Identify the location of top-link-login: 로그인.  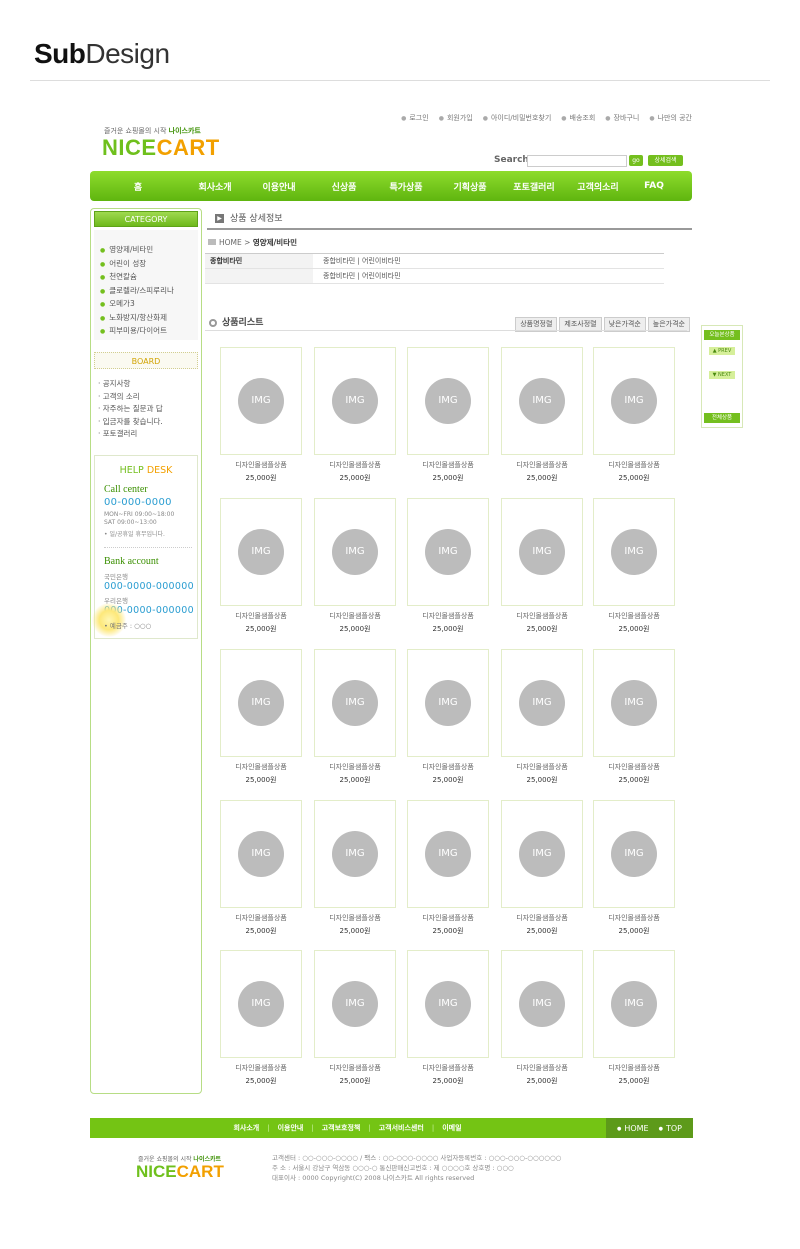
(414, 118).